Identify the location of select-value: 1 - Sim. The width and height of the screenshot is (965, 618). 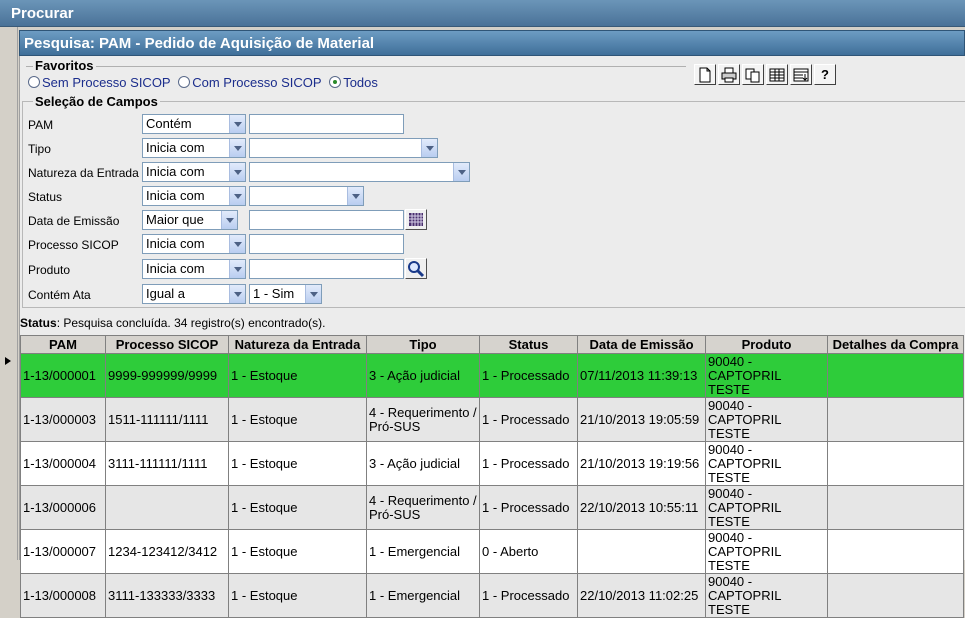
(274, 293).